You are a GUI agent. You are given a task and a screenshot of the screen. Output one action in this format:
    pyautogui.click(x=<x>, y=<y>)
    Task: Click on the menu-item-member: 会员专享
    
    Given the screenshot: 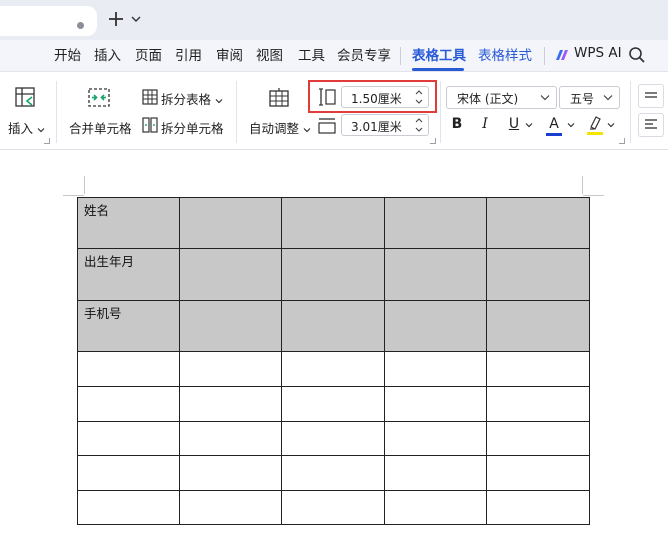 What is the action you would take?
    pyautogui.click(x=364, y=57)
    